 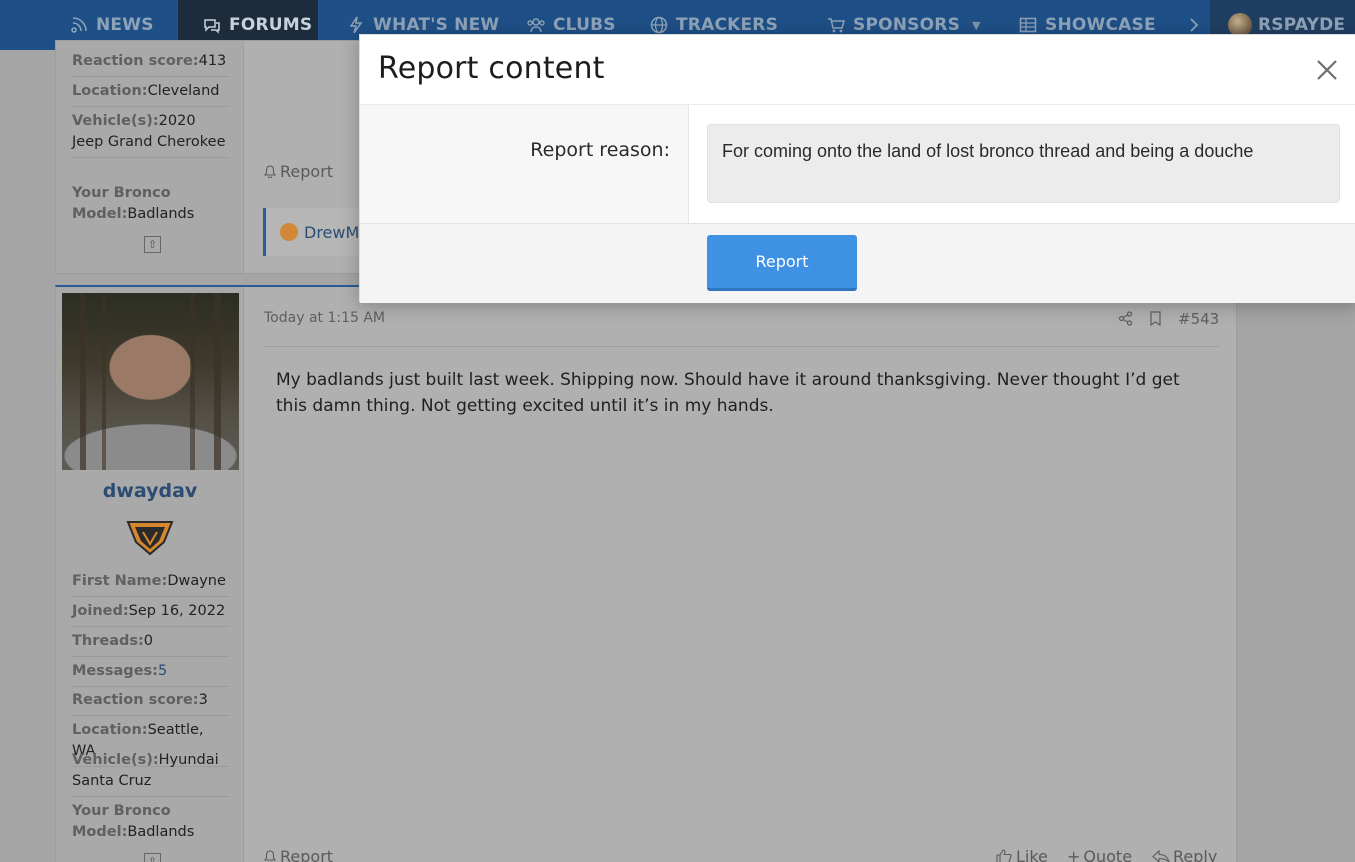 What do you see at coordinates (115, 671) in the screenshot?
I see `user-field-key: Messages:` at bounding box center [115, 671].